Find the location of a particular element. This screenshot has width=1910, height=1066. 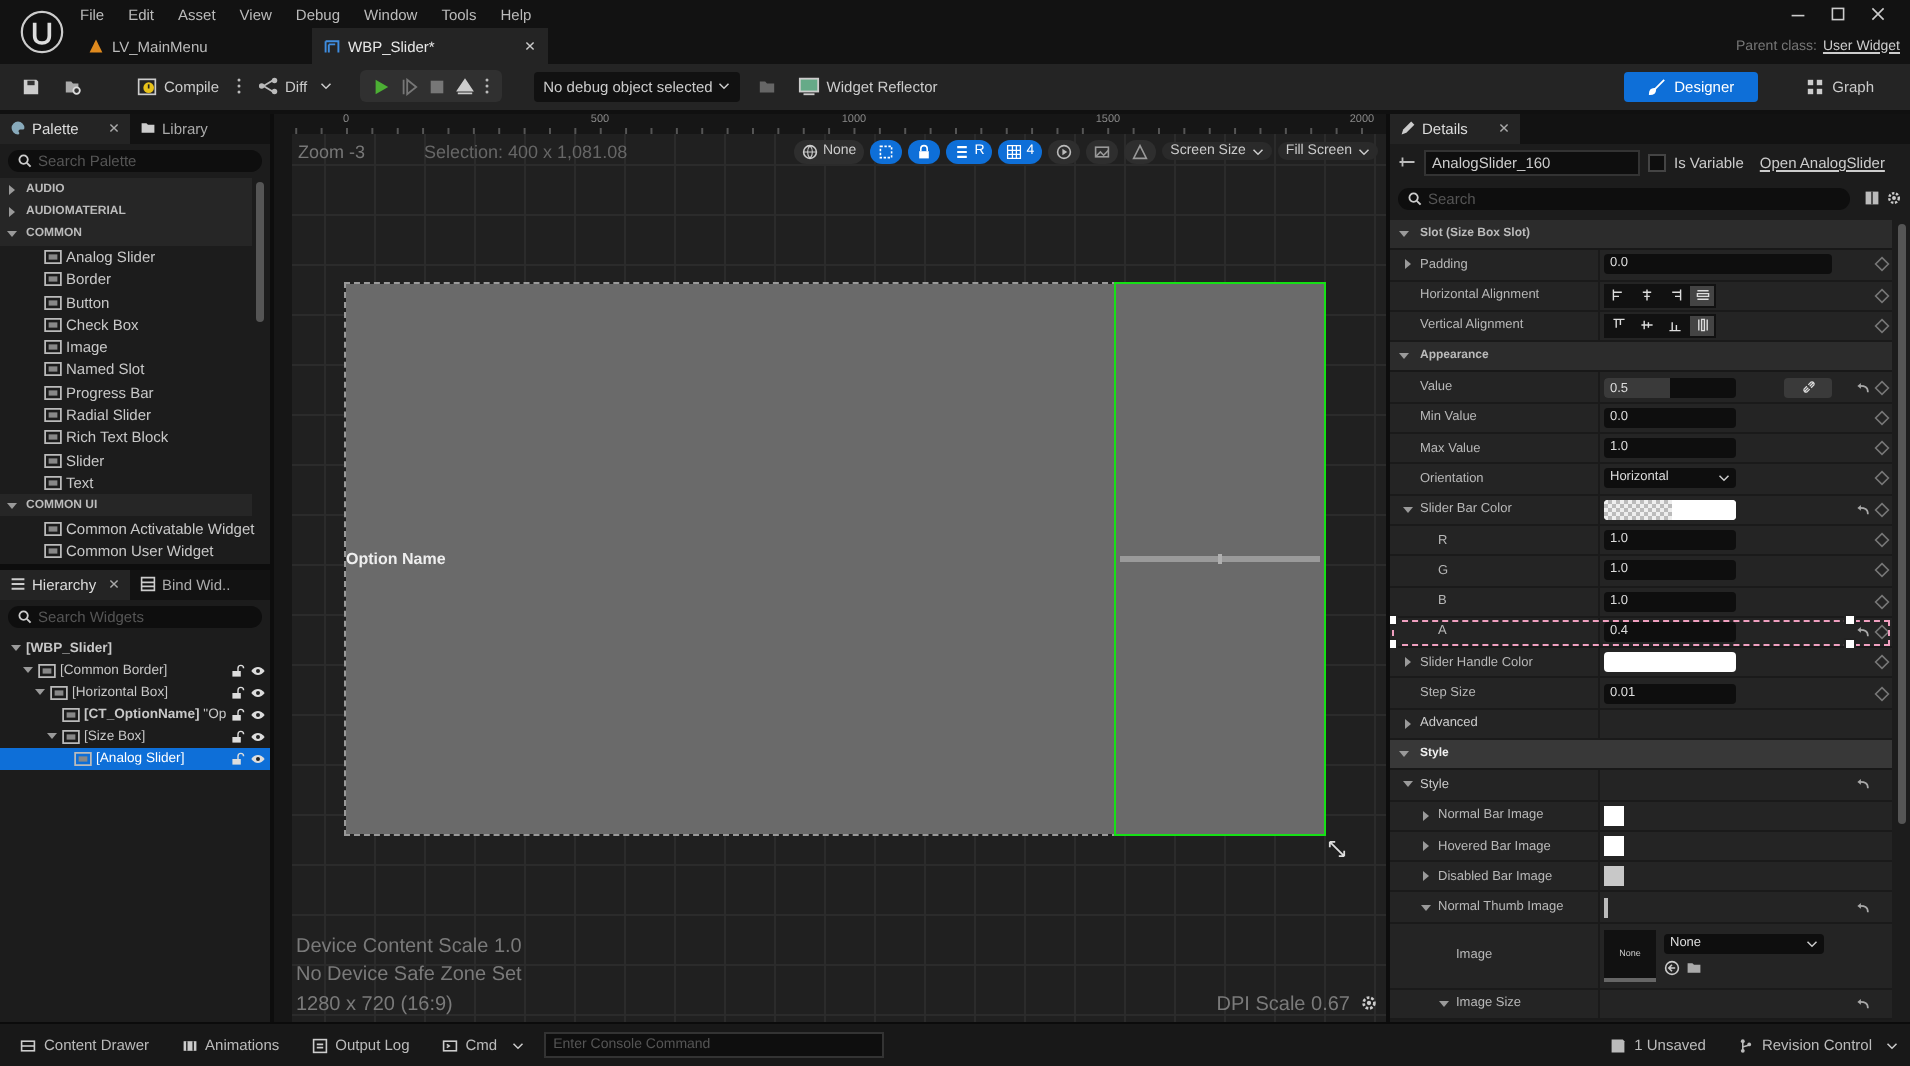

folder-search-icon is located at coordinates (73, 86).